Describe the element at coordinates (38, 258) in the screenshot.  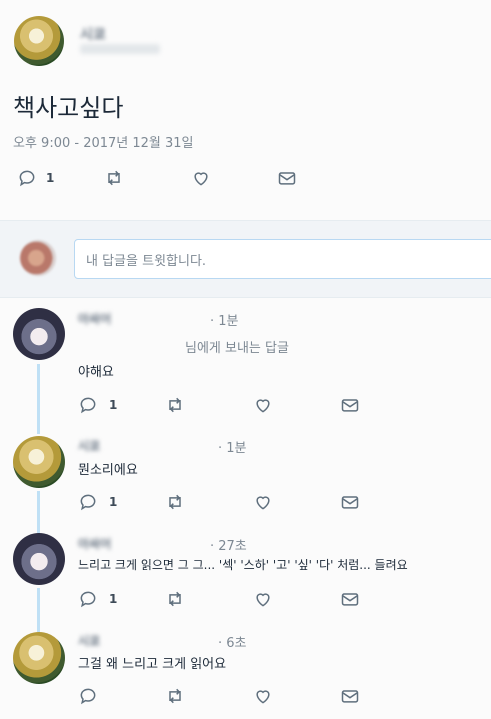
I see `my-avatar` at that location.